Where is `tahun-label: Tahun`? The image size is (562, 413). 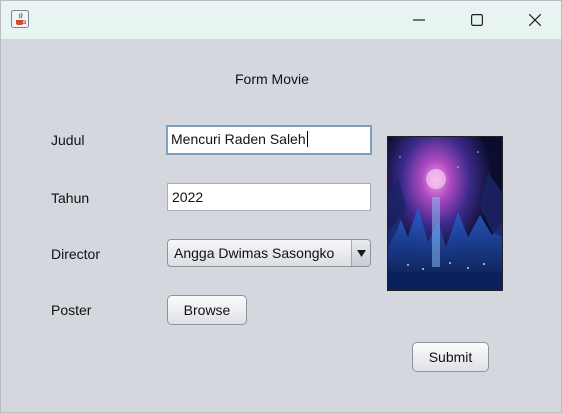
tahun-label: Tahun is located at coordinates (70, 198).